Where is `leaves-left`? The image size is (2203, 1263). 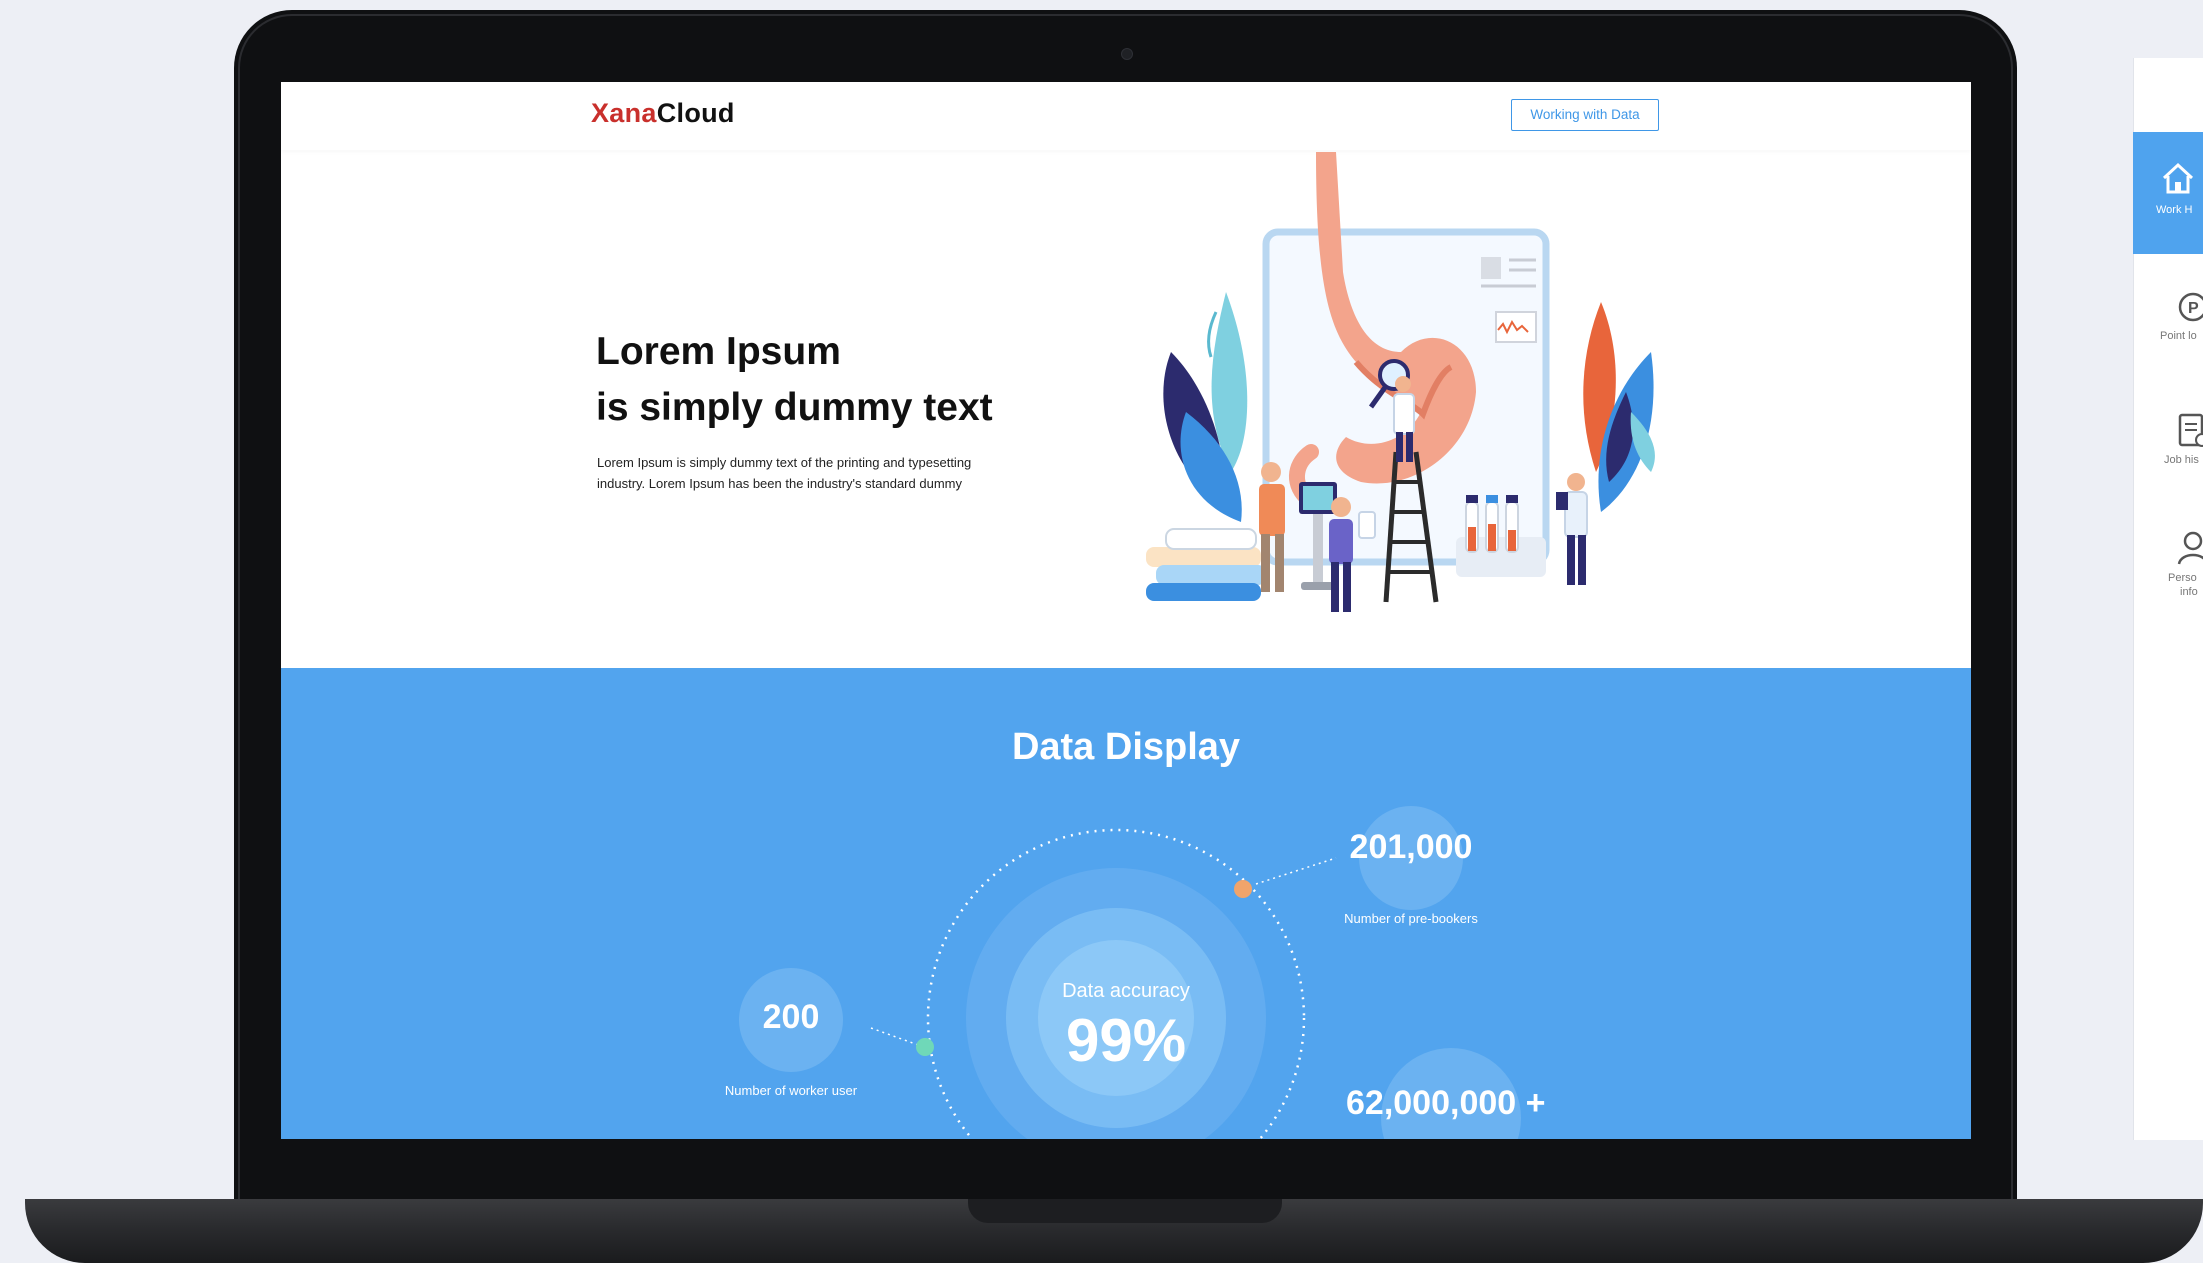 leaves-left is located at coordinates (1205, 407).